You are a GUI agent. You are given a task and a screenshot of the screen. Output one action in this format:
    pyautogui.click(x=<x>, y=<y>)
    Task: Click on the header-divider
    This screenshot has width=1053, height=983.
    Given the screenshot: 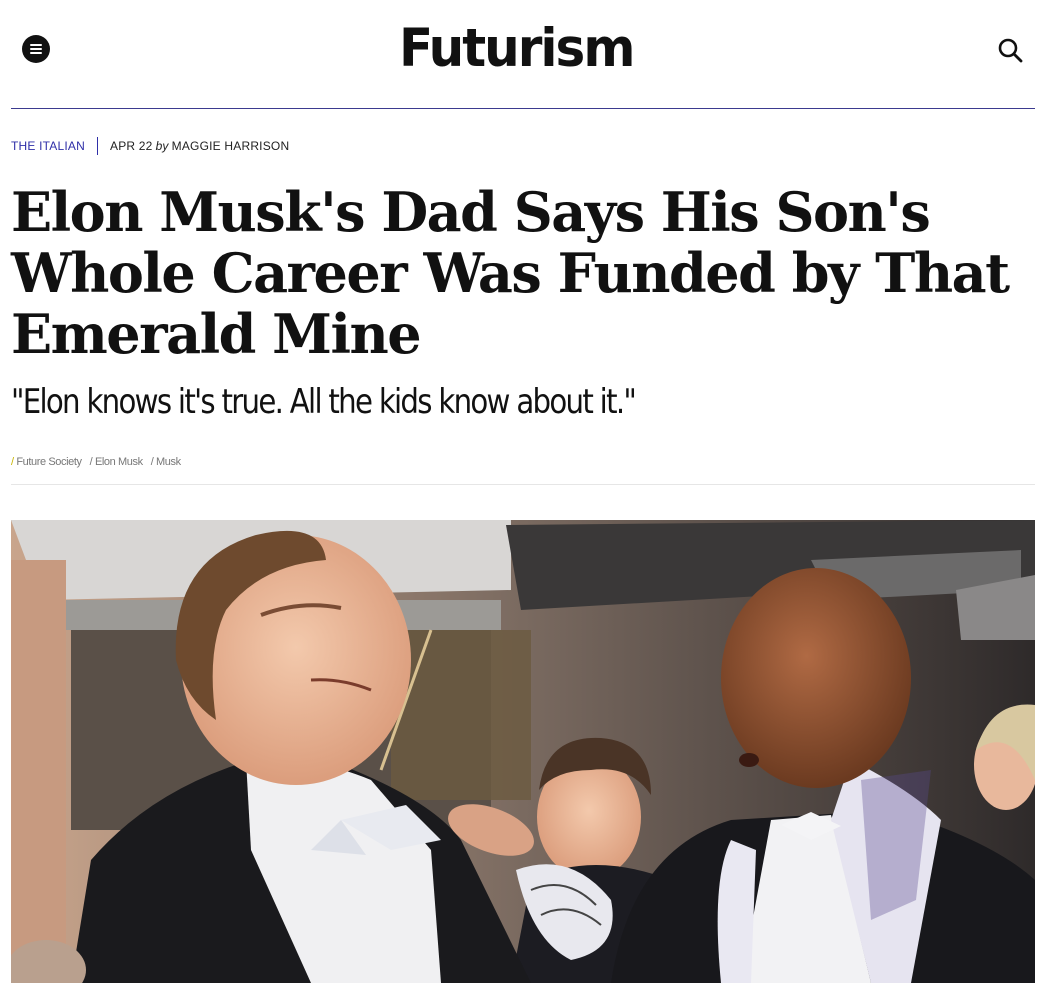 What is the action you would take?
    pyautogui.click(x=523, y=108)
    